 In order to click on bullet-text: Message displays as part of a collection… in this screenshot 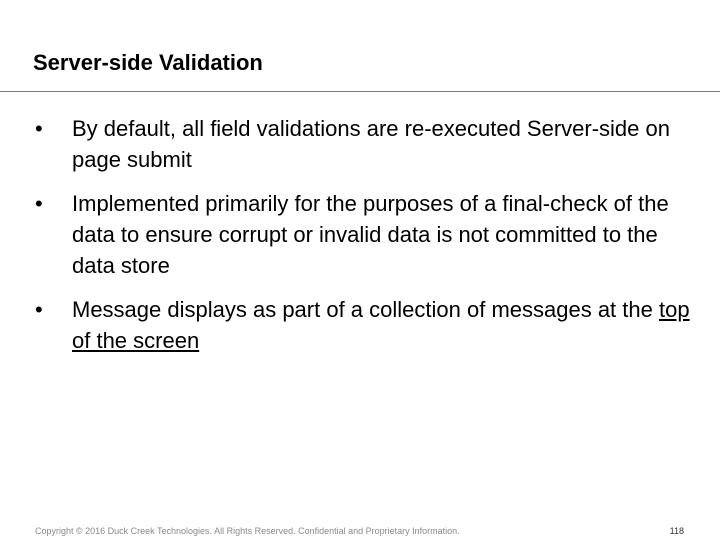, I will do `click(365, 309)`.